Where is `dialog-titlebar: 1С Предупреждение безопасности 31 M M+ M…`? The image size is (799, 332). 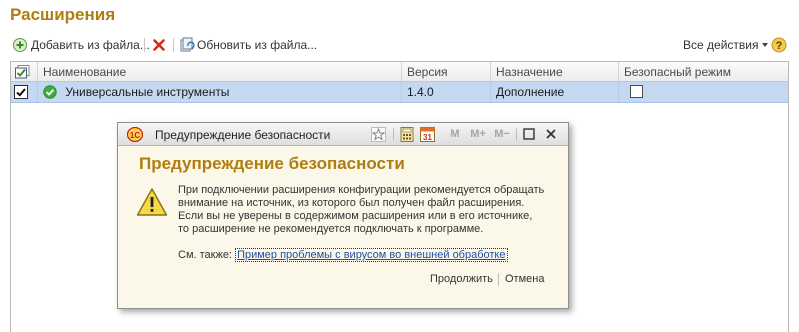 dialog-titlebar: 1С Предупреждение безопасности 31 M M+ M… is located at coordinates (343, 134).